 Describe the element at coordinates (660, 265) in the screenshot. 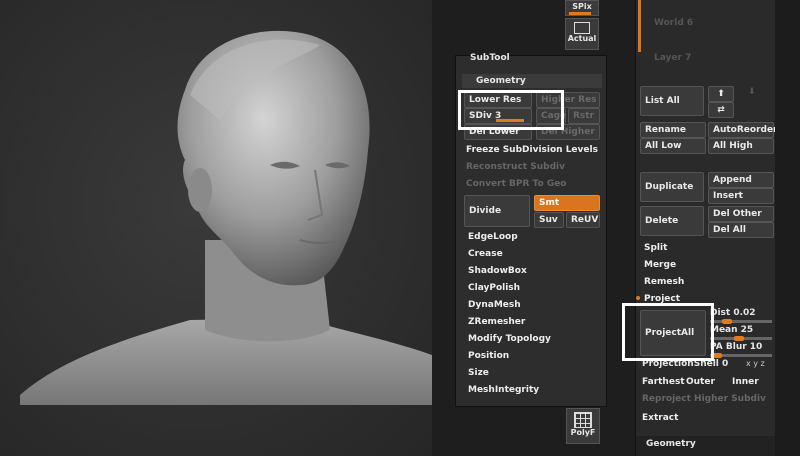

I see `merge-item: Merge` at that location.